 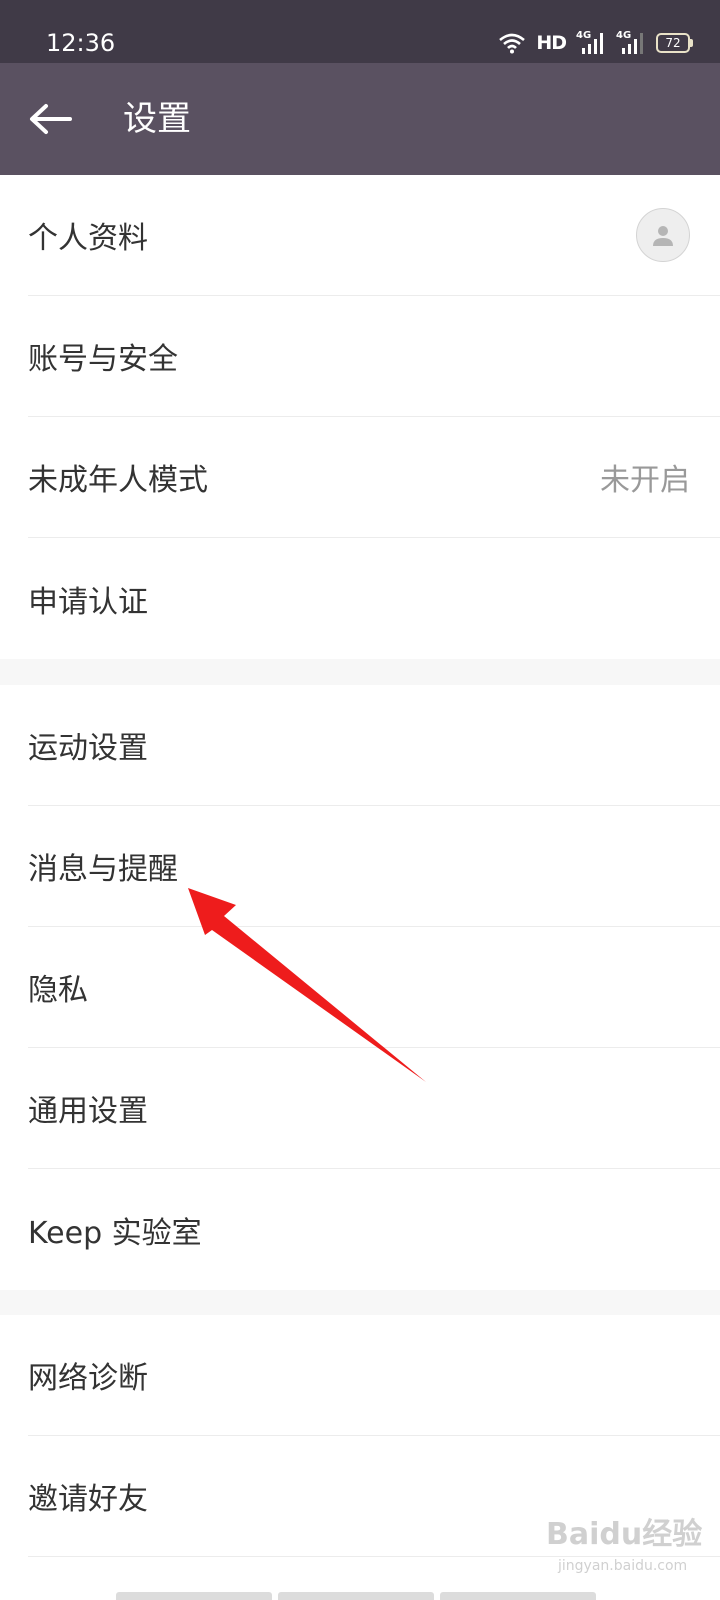 I want to click on arrow-left-icon, so click(x=51, y=119).